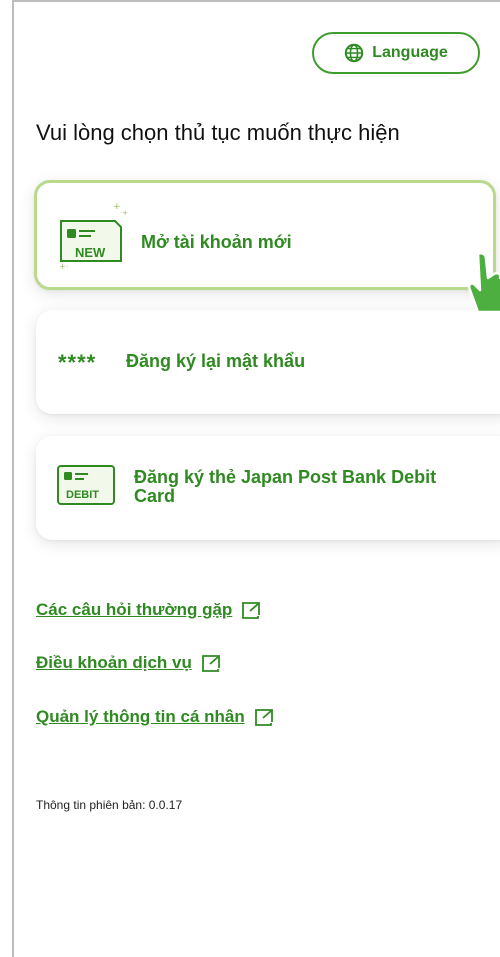 Image resolution: width=500 pixels, height=957 pixels. I want to click on debit-card-label: Đăng ký thẻ Japan Post Bank Debit Card, so click(285, 486).